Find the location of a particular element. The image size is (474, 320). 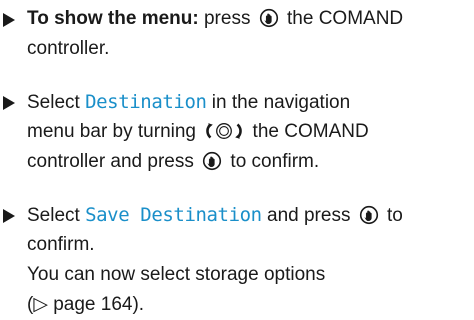

step-2-text-final-end: to confirm. is located at coordinates (272, 161).